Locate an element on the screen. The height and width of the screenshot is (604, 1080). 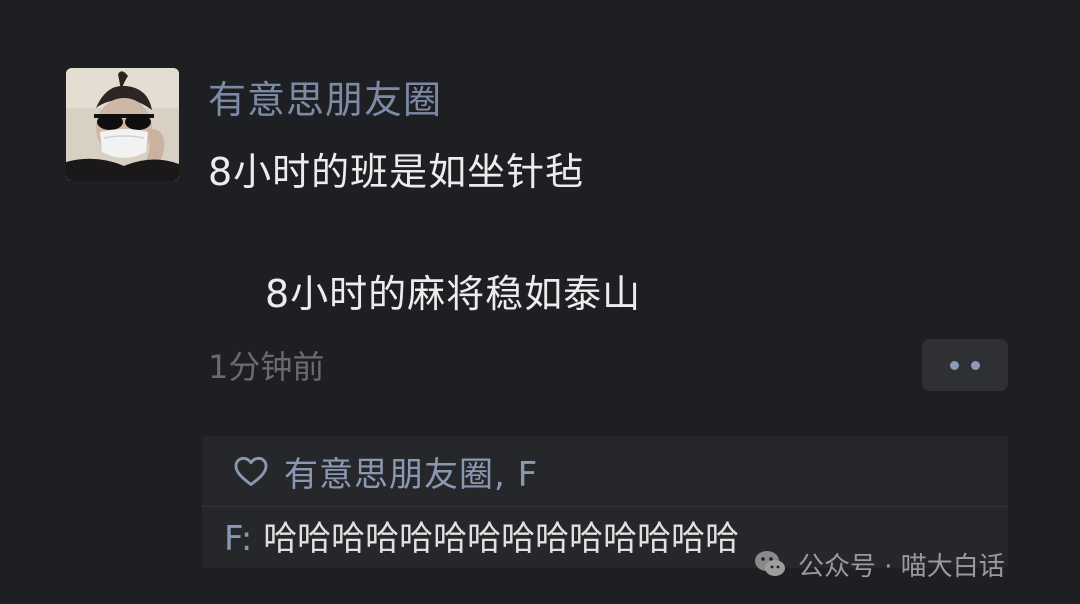
comment-author: F: is located at coordinates (243, 539).